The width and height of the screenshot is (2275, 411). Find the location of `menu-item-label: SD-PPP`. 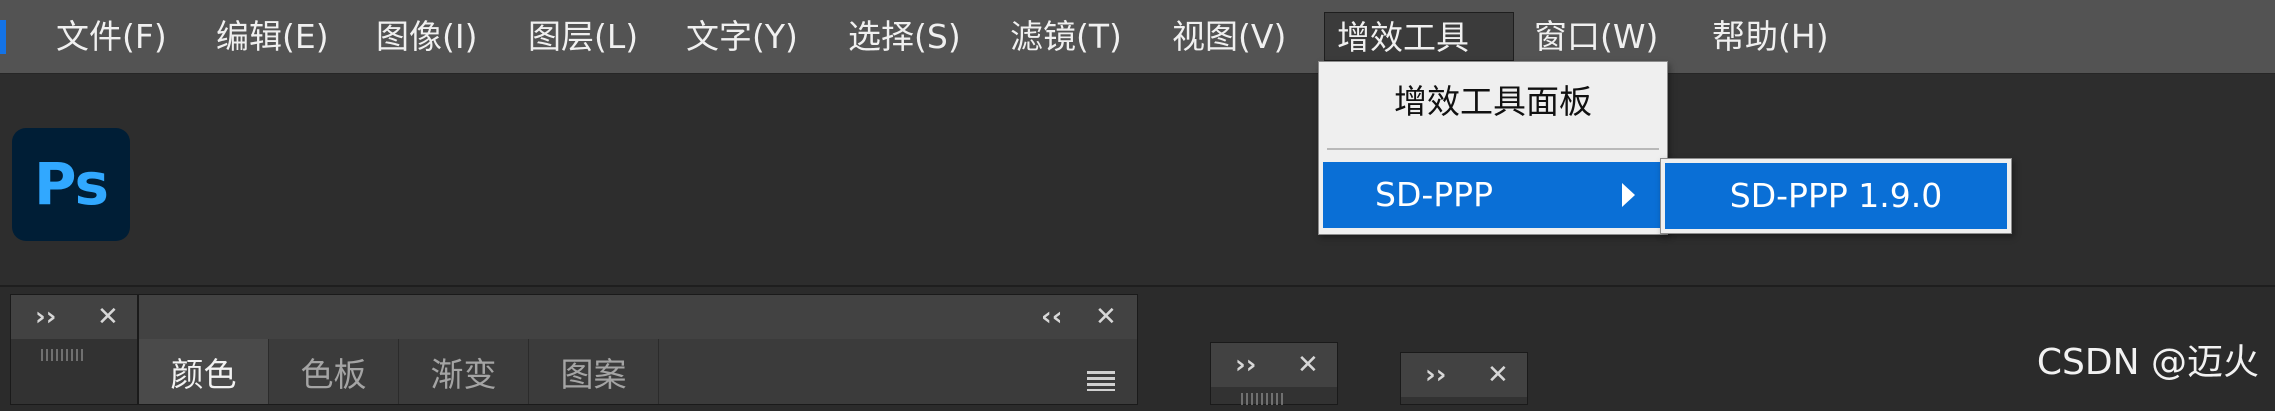

menu-item-label: SD-PPP is located at coordinates (1434, 194).